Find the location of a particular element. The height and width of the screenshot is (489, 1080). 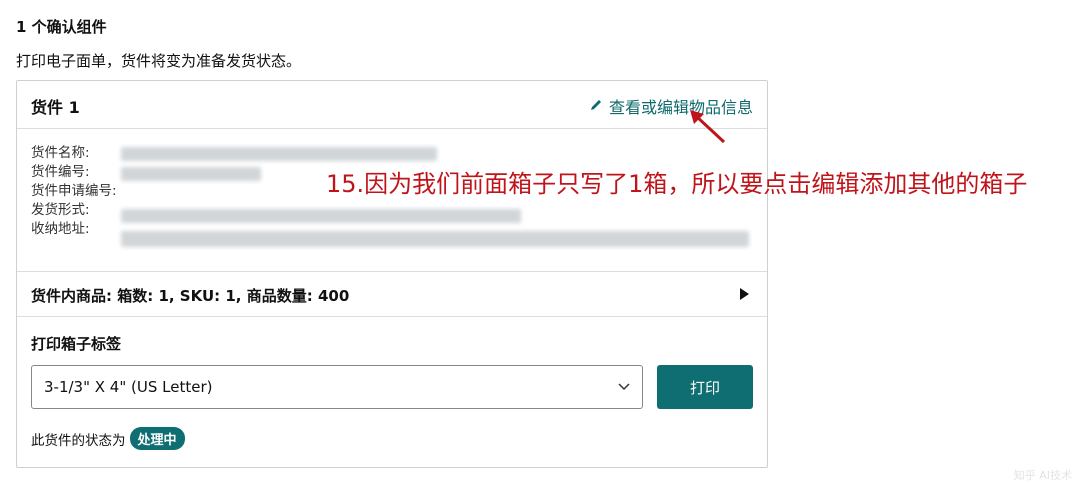

shipment-contents-row: 货件内商品: 箱数: 1, SKU: 1, 商品数量: 400 is located at coordinates (392, 294).